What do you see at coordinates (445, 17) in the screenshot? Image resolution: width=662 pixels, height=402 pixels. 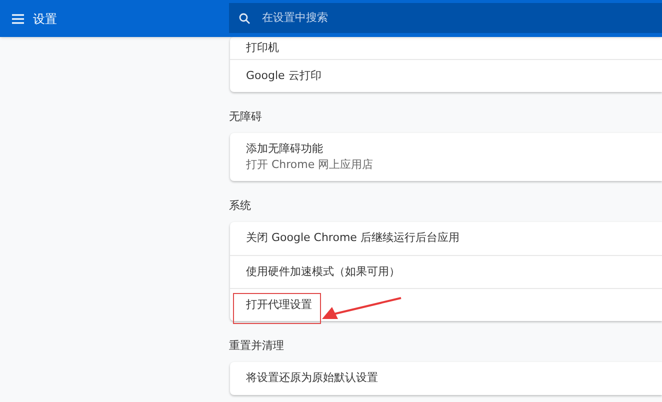 I see `search-field: 在设置中搜索` at bounding box center [445, 17].